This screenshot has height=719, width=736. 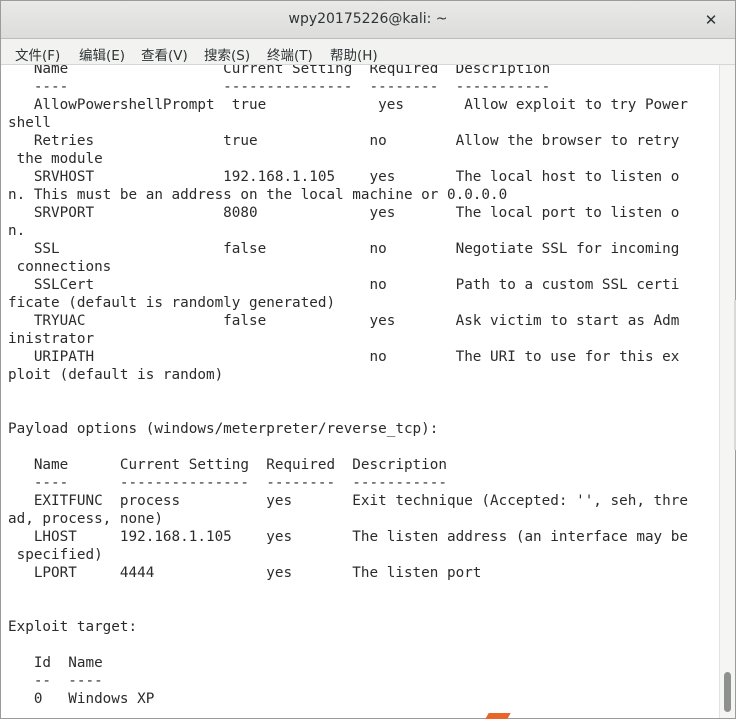 What do you see at coordinates (172, 303) in the screenshot?
I see `terminal-line: ficate (default is randomly generated)` at bounding box center [172, 303].